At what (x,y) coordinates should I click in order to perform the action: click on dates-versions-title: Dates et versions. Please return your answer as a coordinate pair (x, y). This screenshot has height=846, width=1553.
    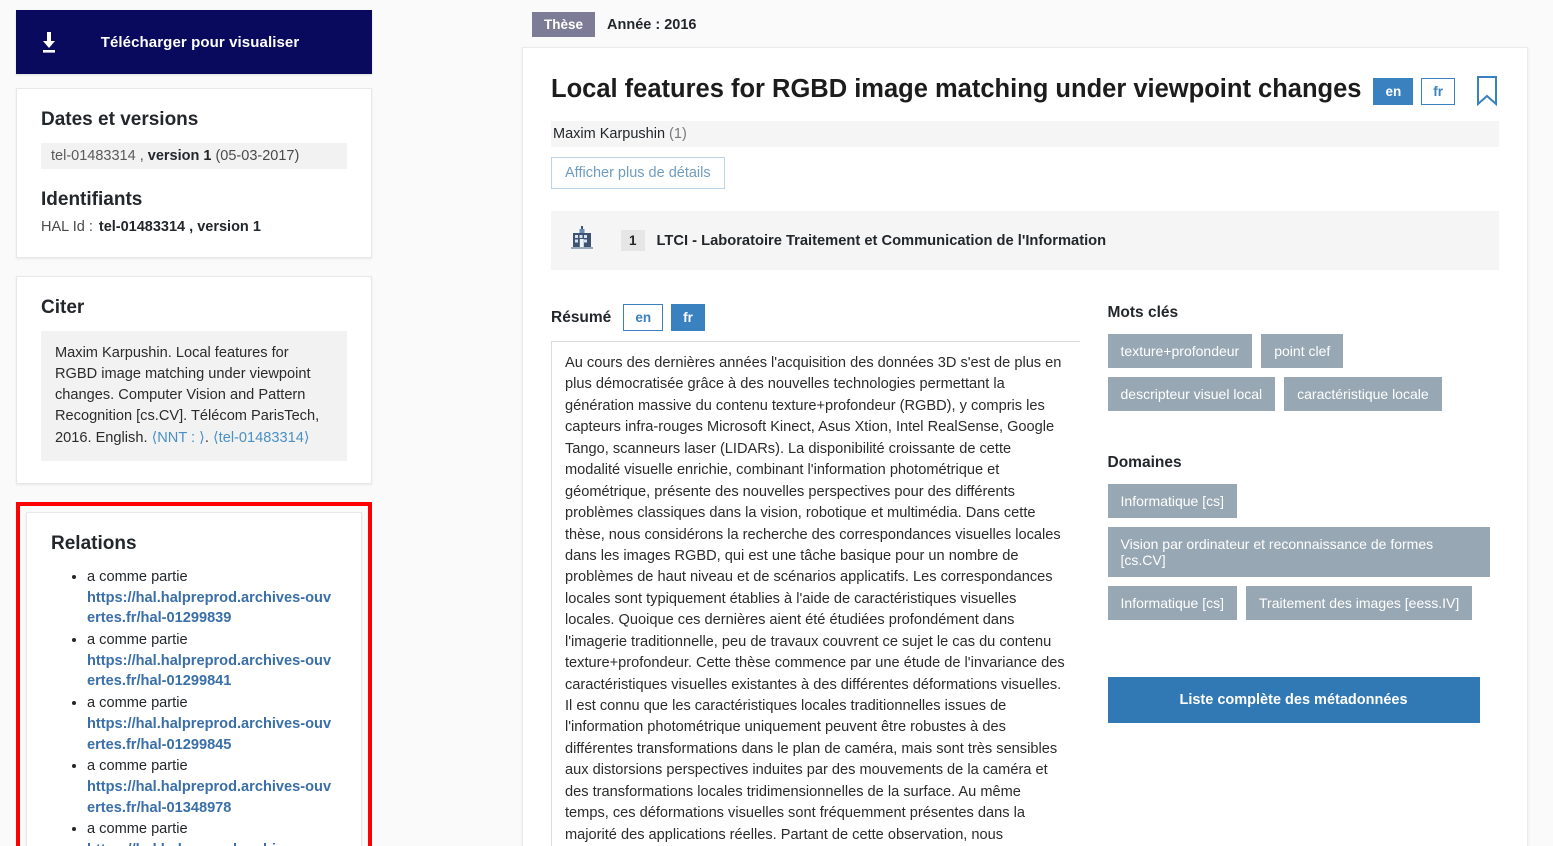
    Looking at the image, I should click on (120, 119).